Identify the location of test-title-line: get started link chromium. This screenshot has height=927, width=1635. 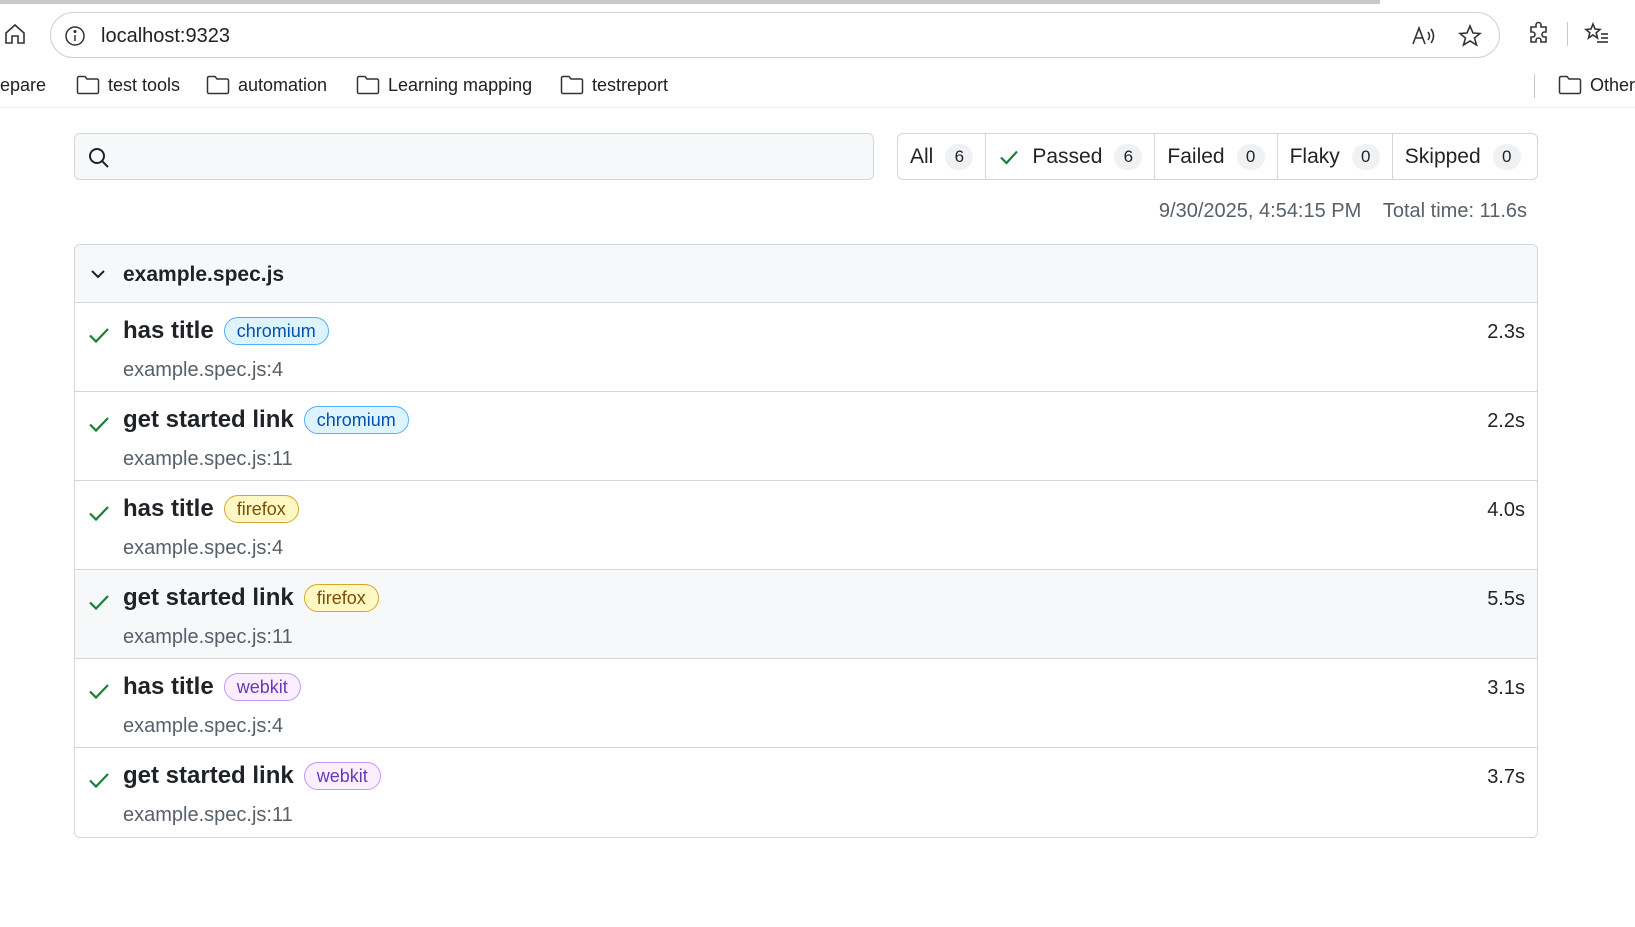
(266, 420).